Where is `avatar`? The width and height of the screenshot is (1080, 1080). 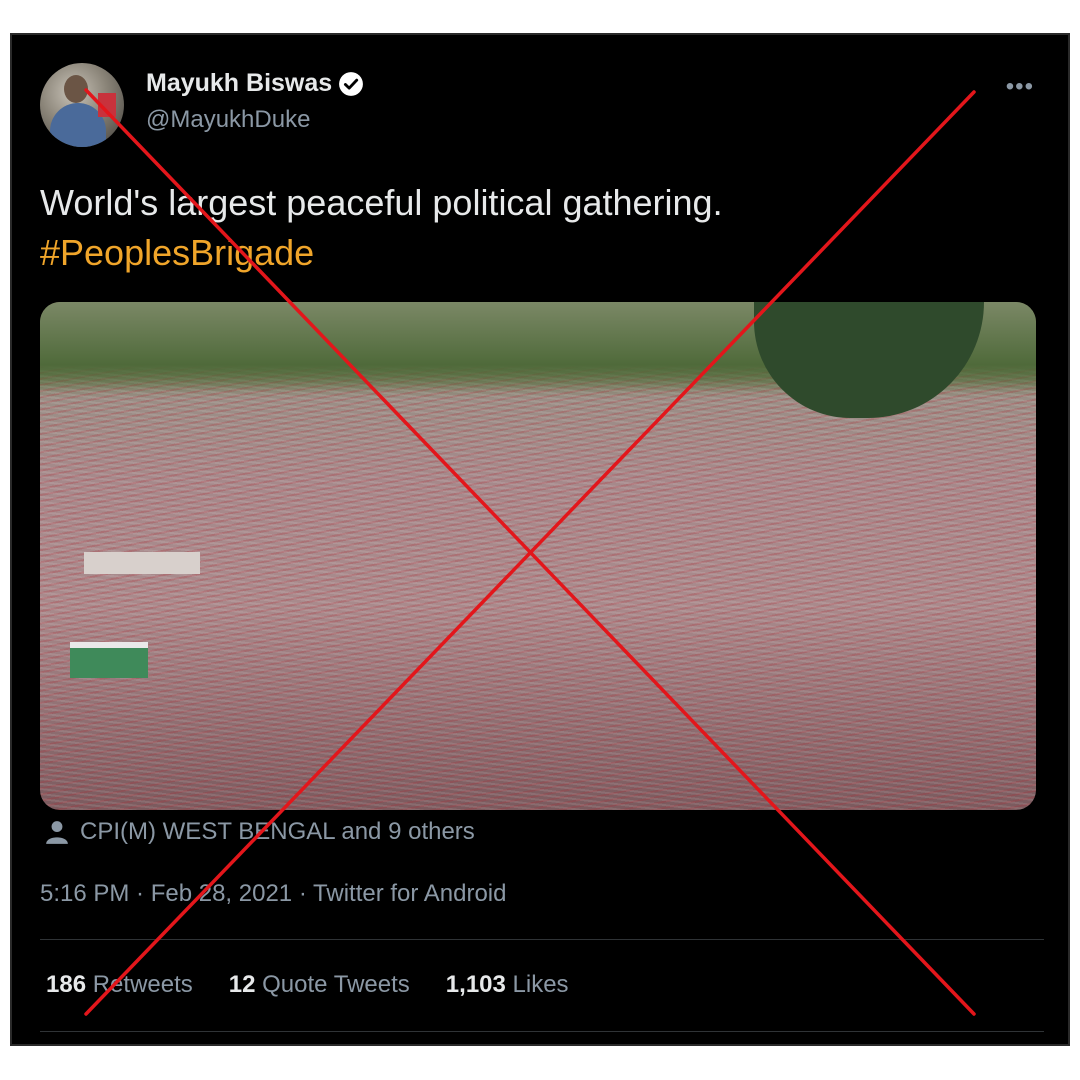
avatar is located at coordinates (82, 105).